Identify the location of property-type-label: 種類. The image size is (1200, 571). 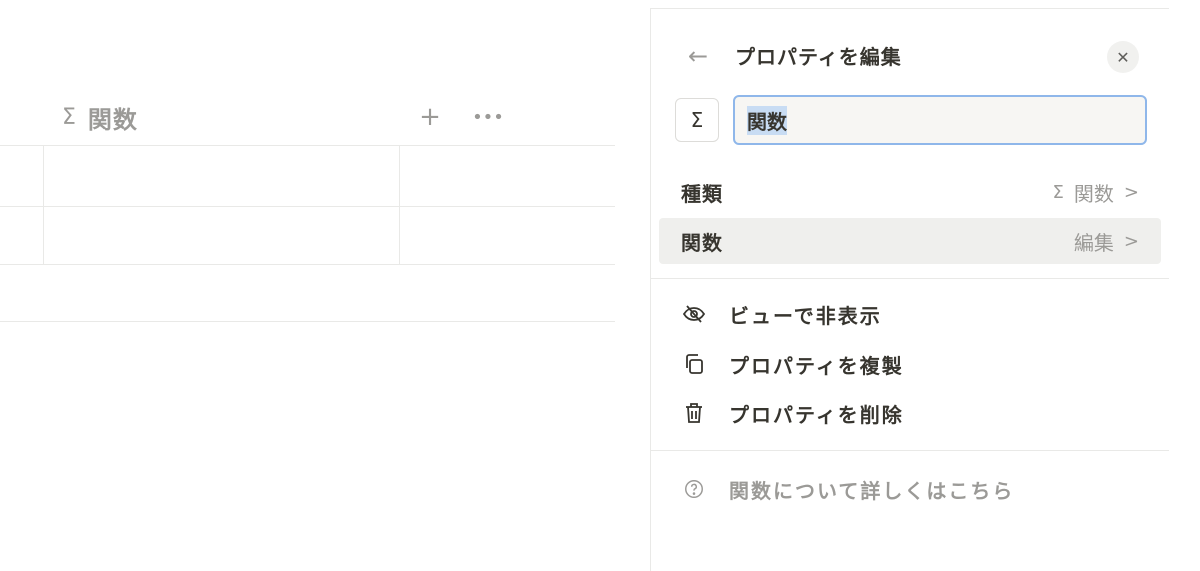
(702, 193).